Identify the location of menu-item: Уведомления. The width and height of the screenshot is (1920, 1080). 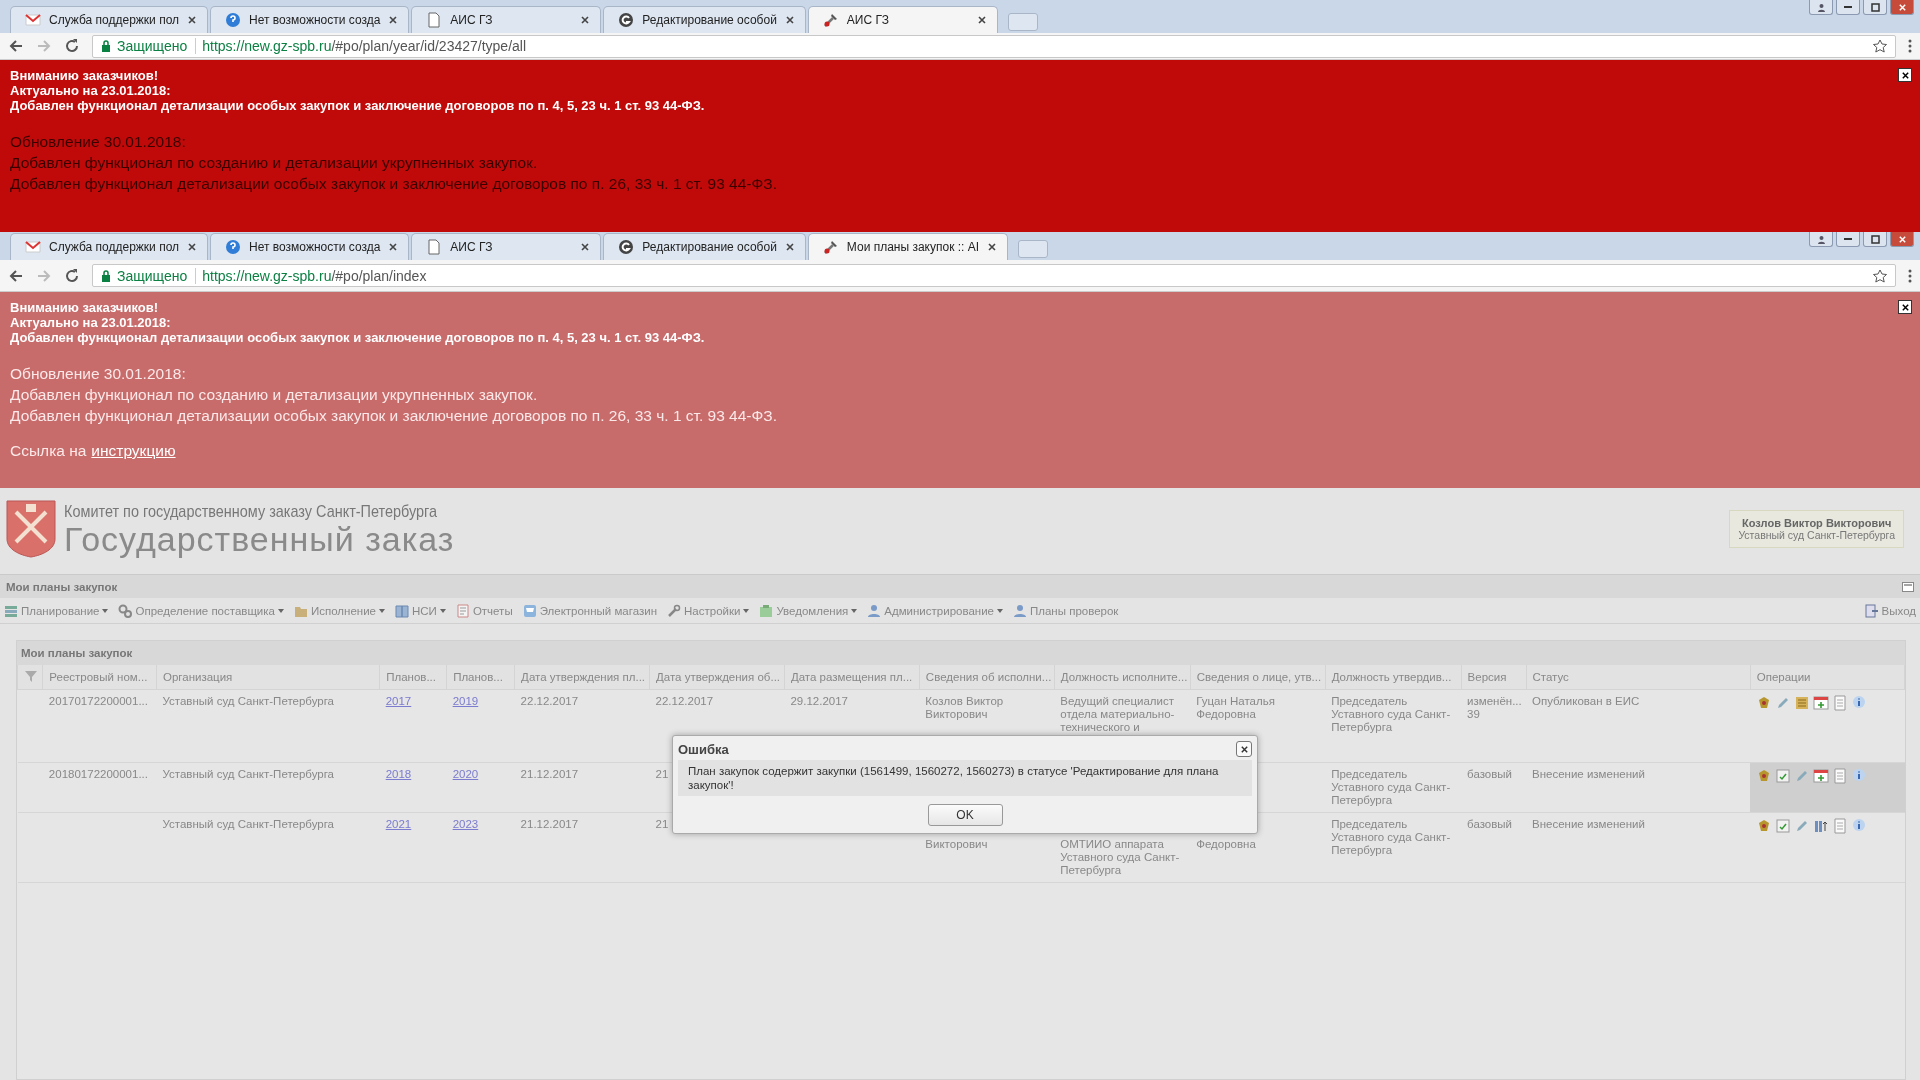
(808, 610).